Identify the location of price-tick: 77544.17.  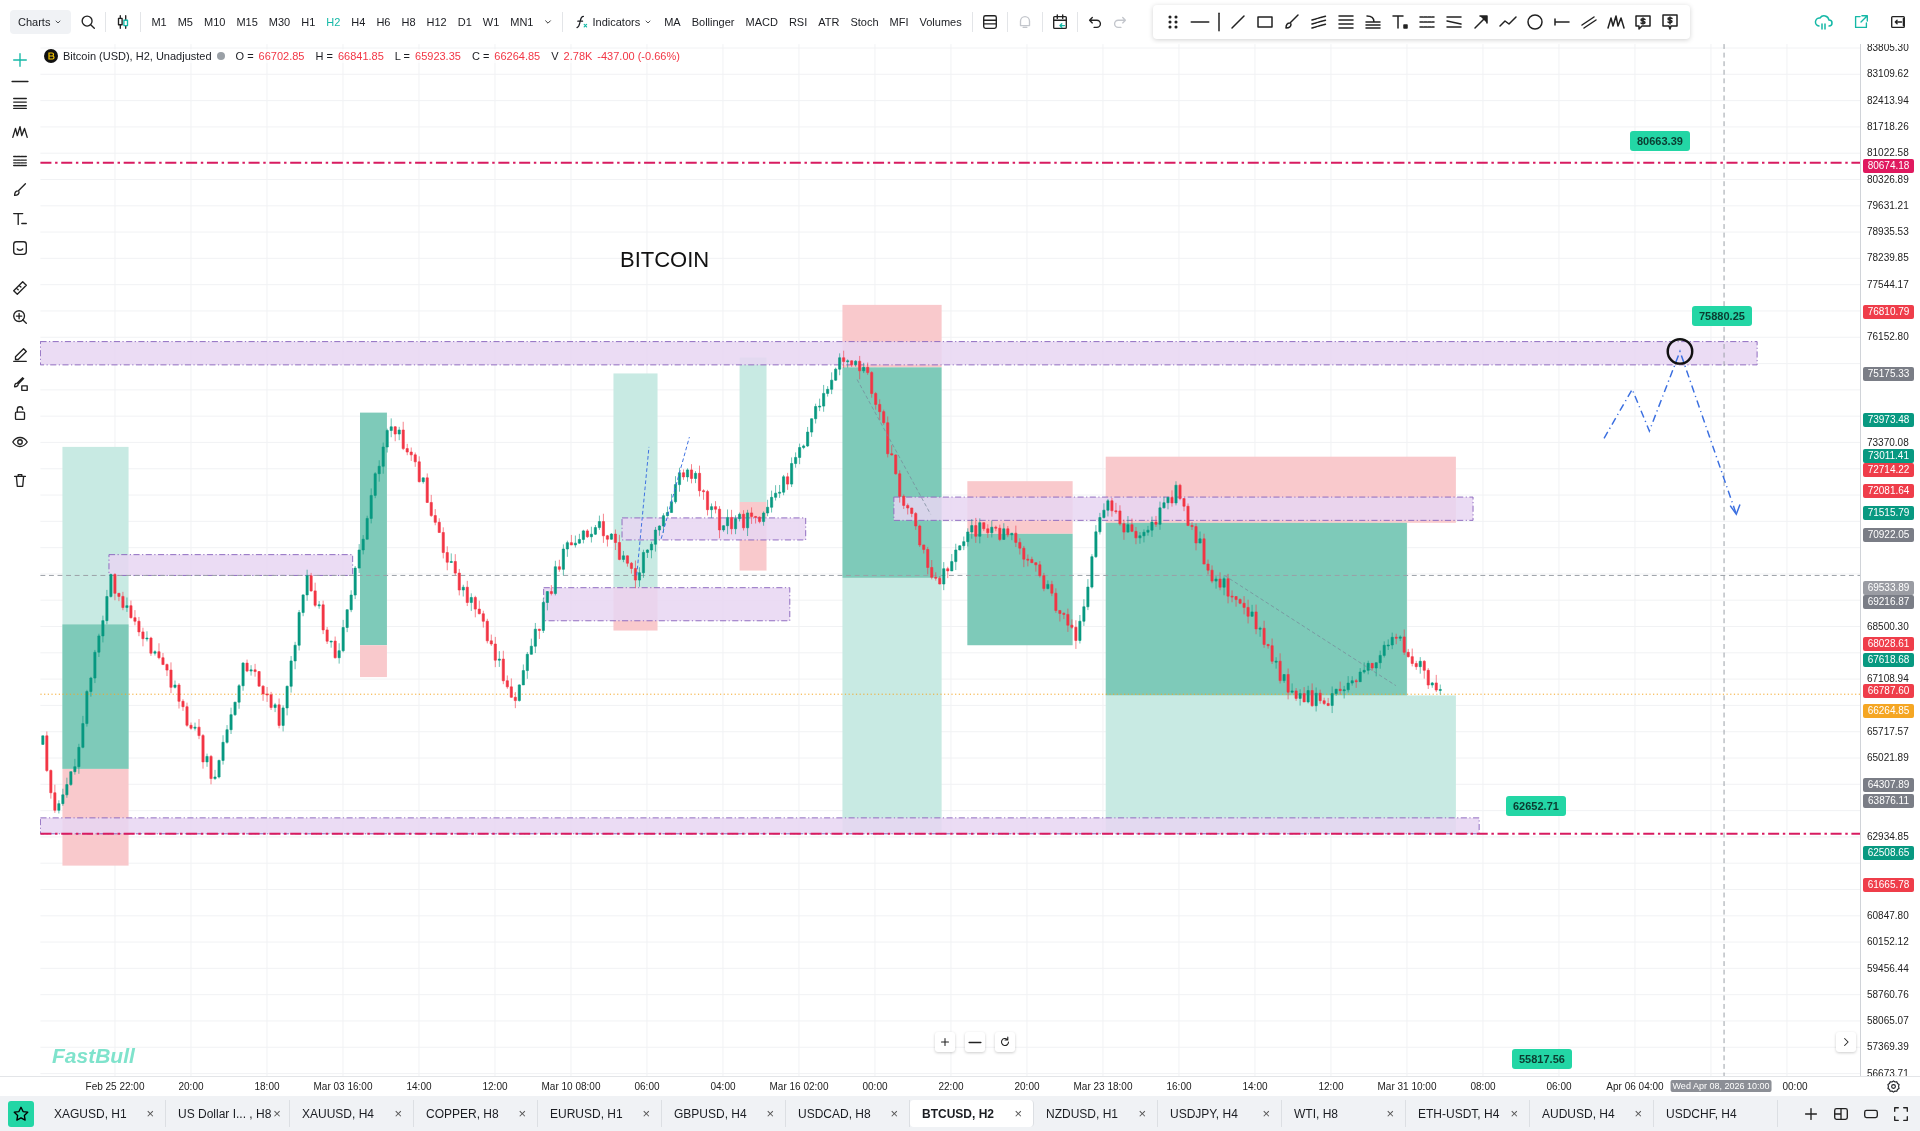
(1888, 284).